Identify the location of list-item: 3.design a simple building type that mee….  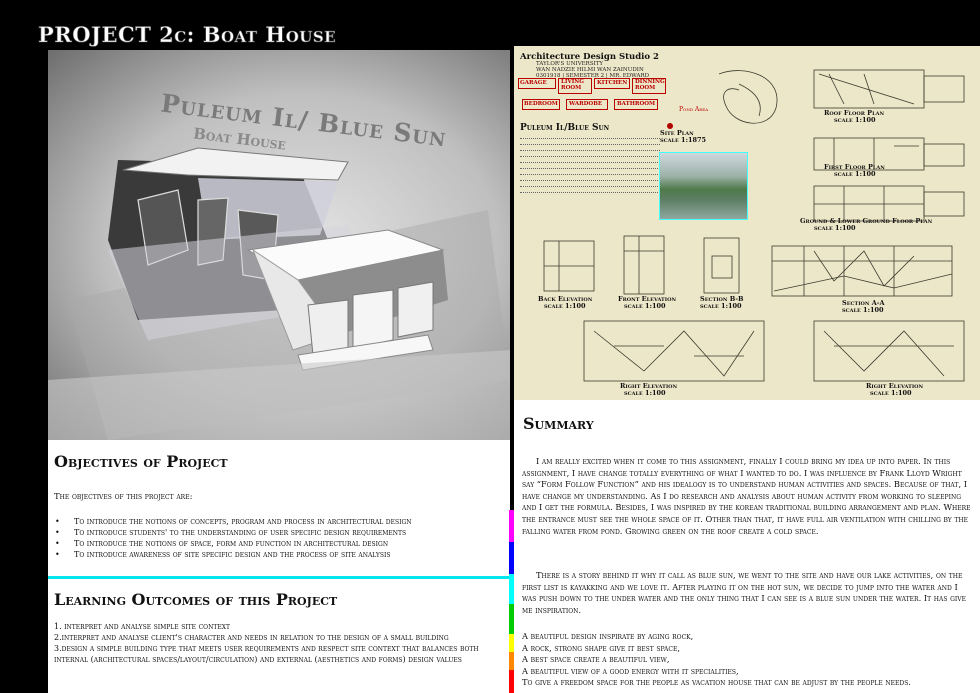
(266, 654).